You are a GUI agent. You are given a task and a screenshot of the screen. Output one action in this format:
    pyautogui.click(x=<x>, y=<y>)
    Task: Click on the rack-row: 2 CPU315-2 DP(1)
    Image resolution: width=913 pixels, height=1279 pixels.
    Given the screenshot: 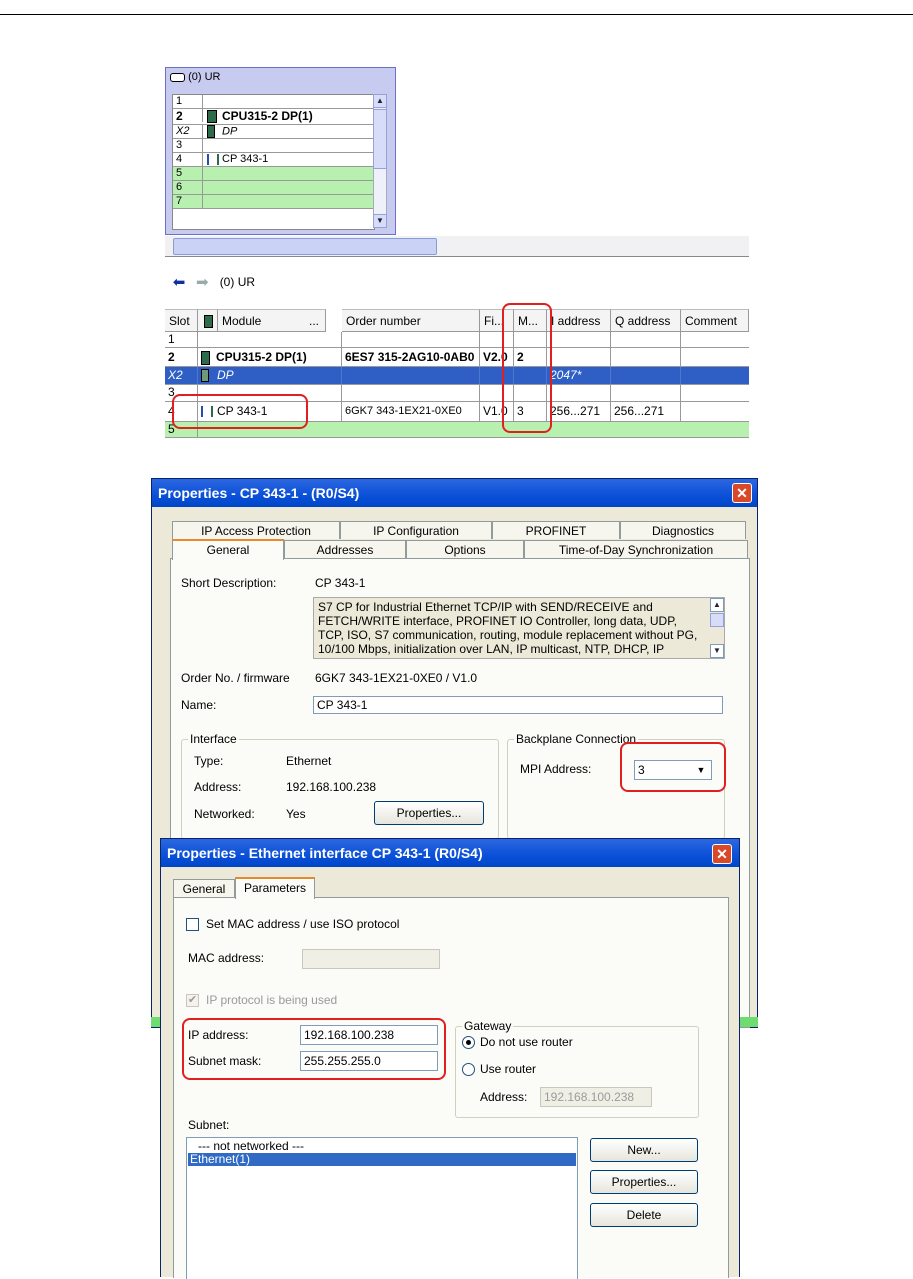 What is the action you would take?
    pyautogui.click(x=273, y=117)
    